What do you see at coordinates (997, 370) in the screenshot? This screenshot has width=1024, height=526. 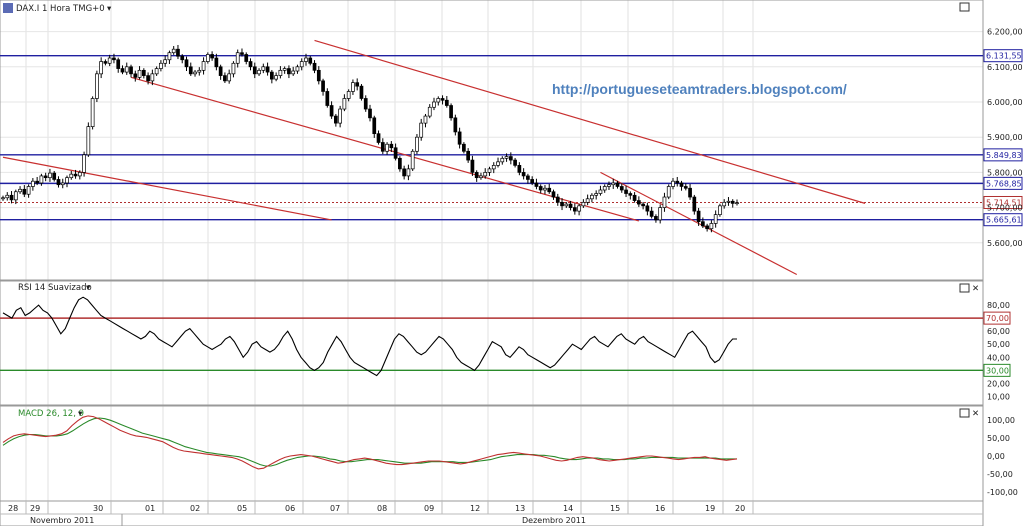 I see `rsi-level-label: 30,00` at bounding box center [997, 370].